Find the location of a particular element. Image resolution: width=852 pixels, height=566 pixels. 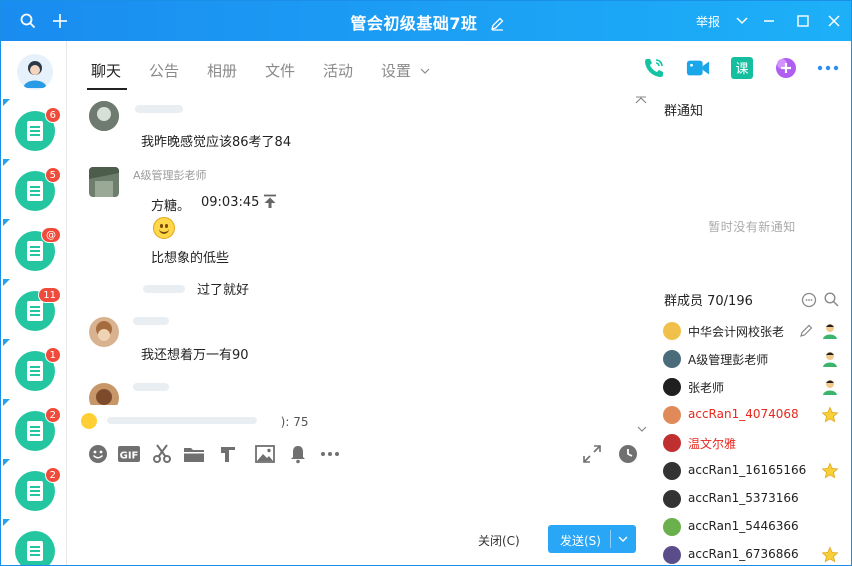

member-row: accRan1_4074068 is located at coordinates (757, 415).